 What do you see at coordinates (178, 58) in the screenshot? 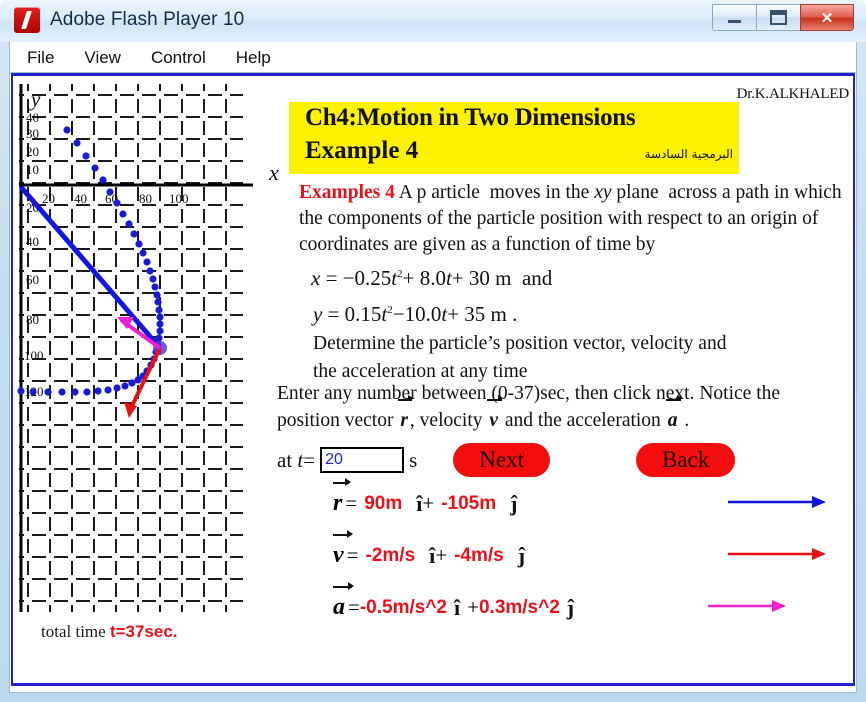
I see `menu-item-control: Control` at bounding box center [178, 58].